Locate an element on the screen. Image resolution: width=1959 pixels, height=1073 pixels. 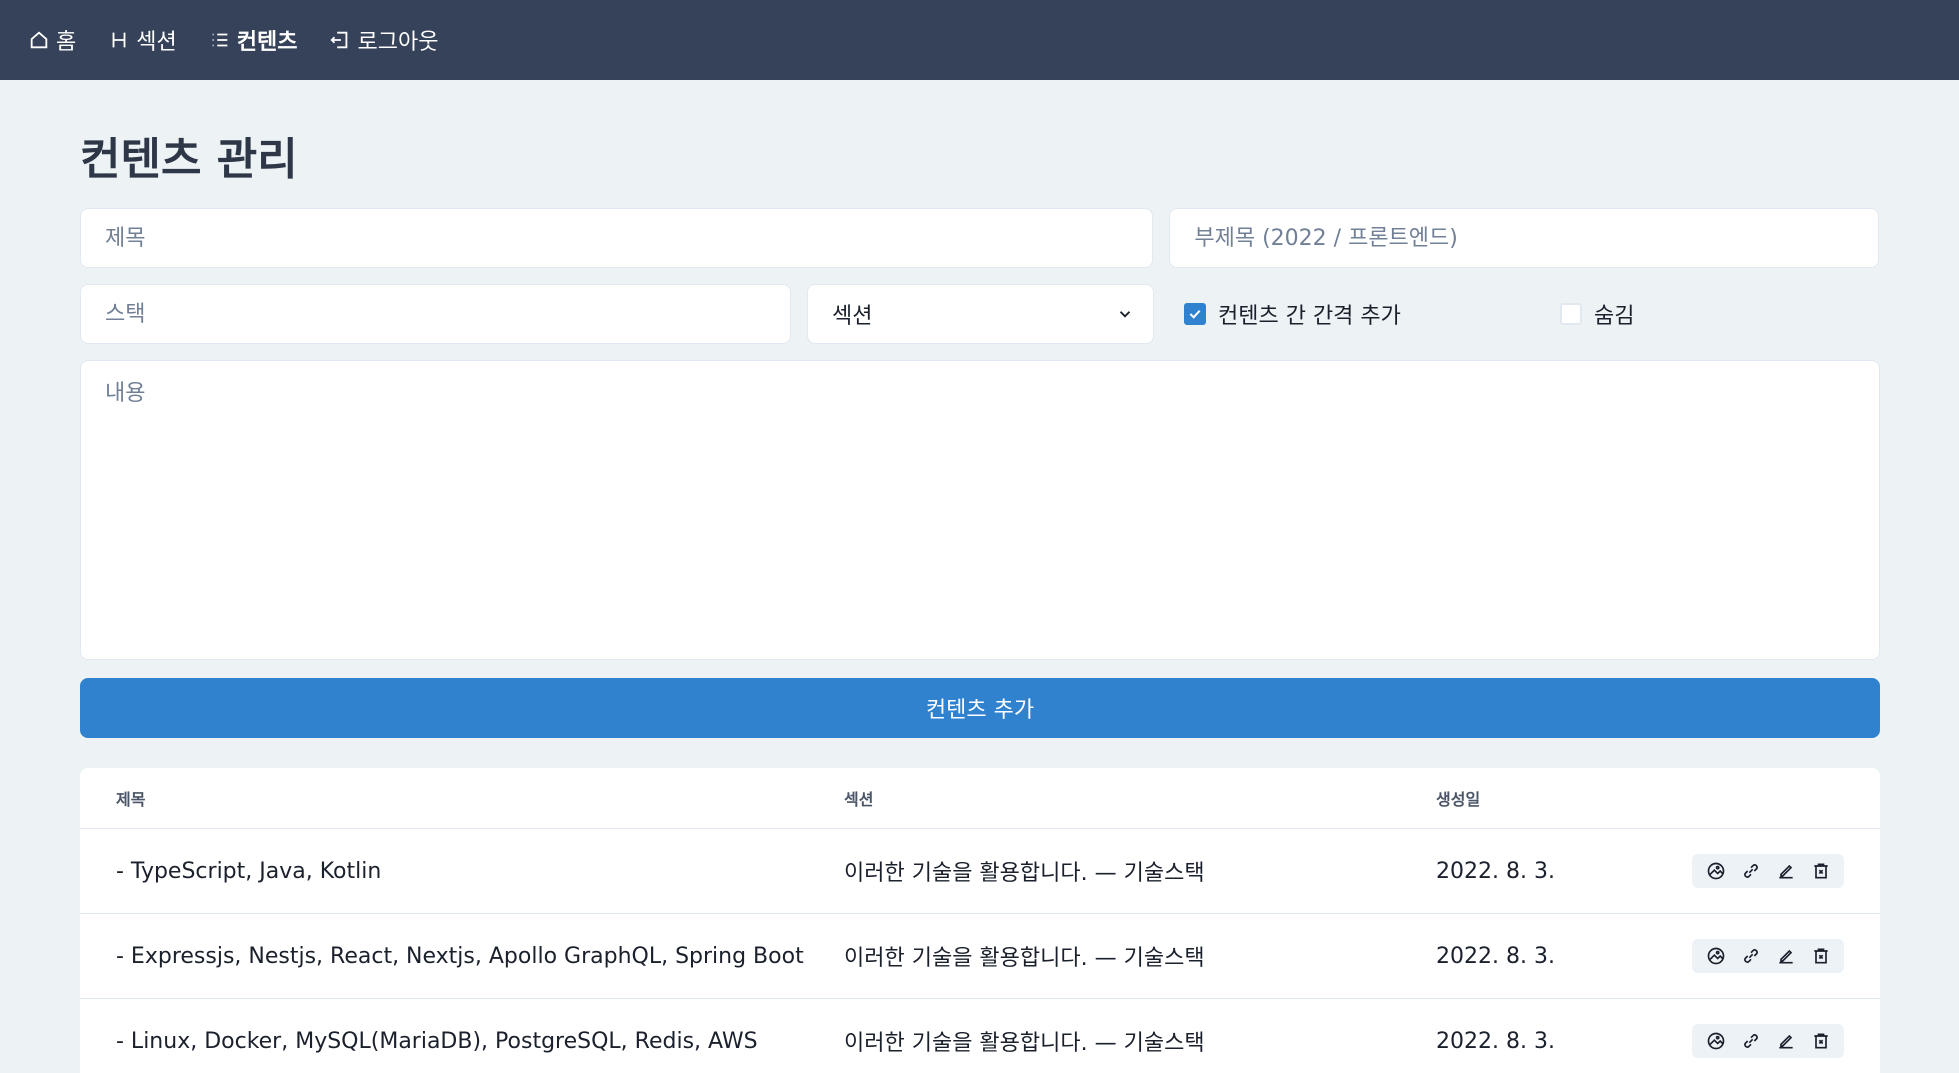
hidden-checkbox-group: 숨김 is located at coordinates (1597, 314).